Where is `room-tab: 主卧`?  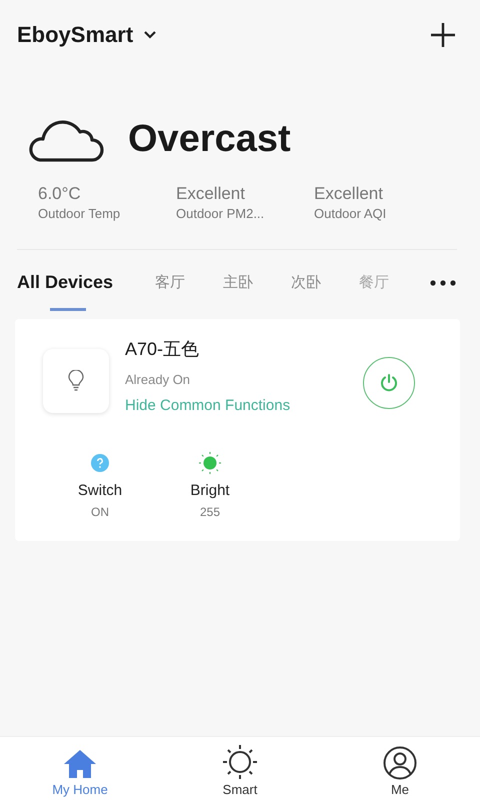 room-tab: 主卧 is located at coordinates (238, 282).